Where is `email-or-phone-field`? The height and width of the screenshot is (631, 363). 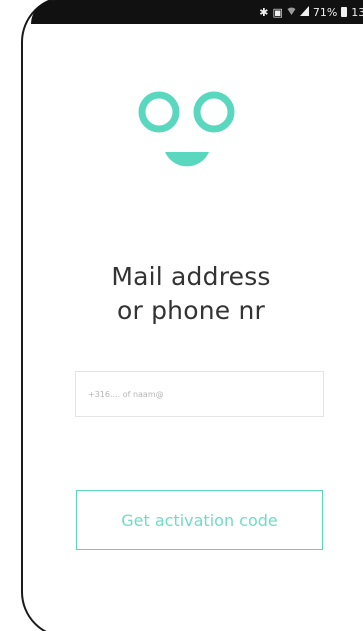
email-or-phone-field is located at coordinates (199, 394).